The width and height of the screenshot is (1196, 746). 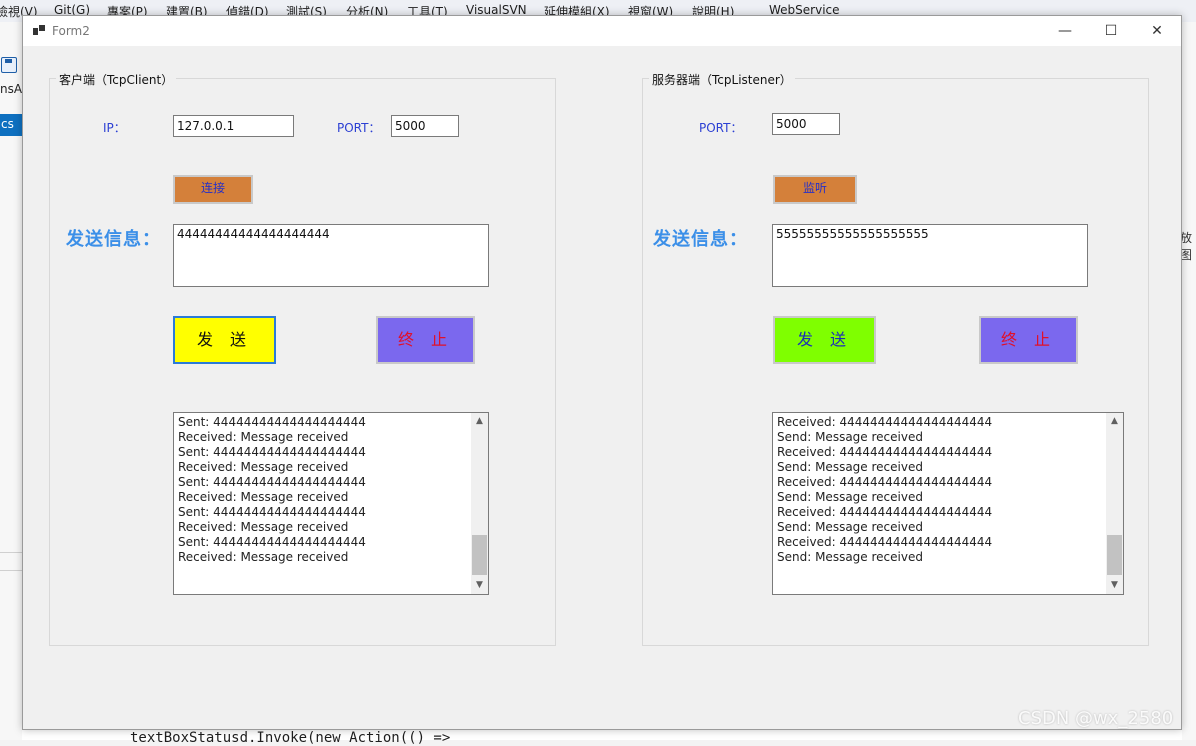 I want to click on server-log-scrollbar: ▲ ▼, so click(x=1114, y=503).